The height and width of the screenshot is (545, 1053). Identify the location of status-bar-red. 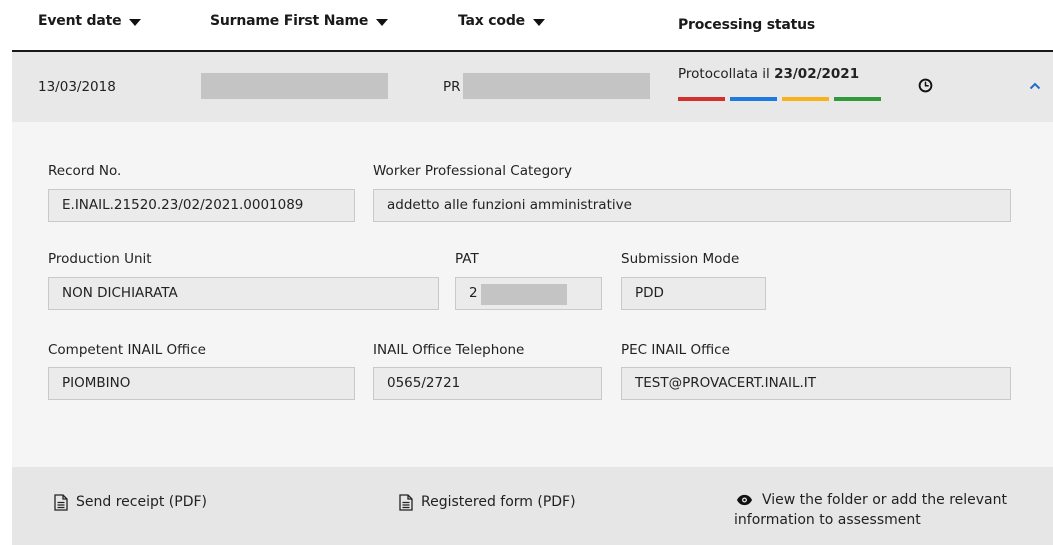
(701, 99).